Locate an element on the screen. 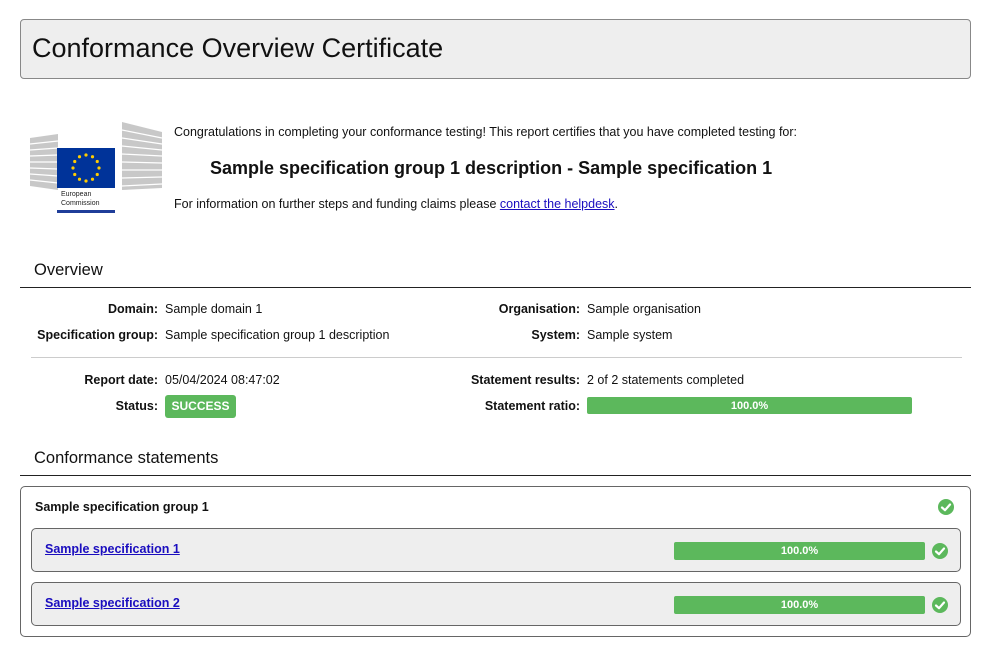 The image size is (991, 656). spec-group-label: Specification group: is located at coordinates (97, 335).